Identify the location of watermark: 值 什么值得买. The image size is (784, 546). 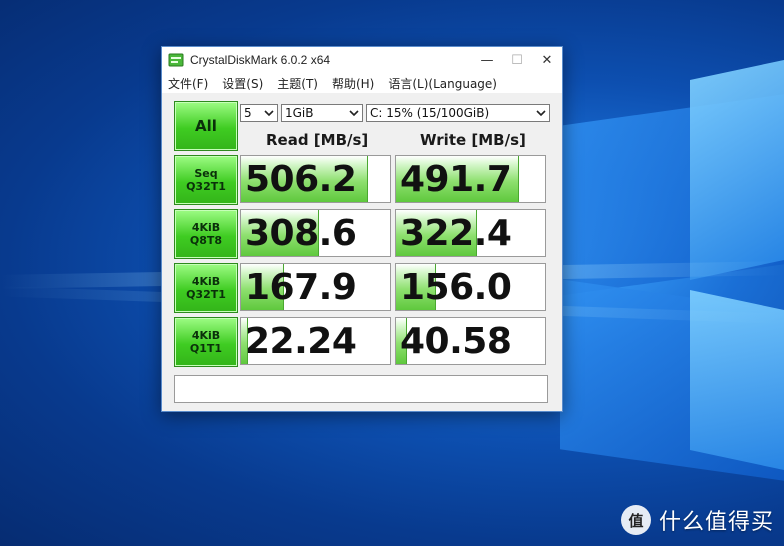
(697, 520).